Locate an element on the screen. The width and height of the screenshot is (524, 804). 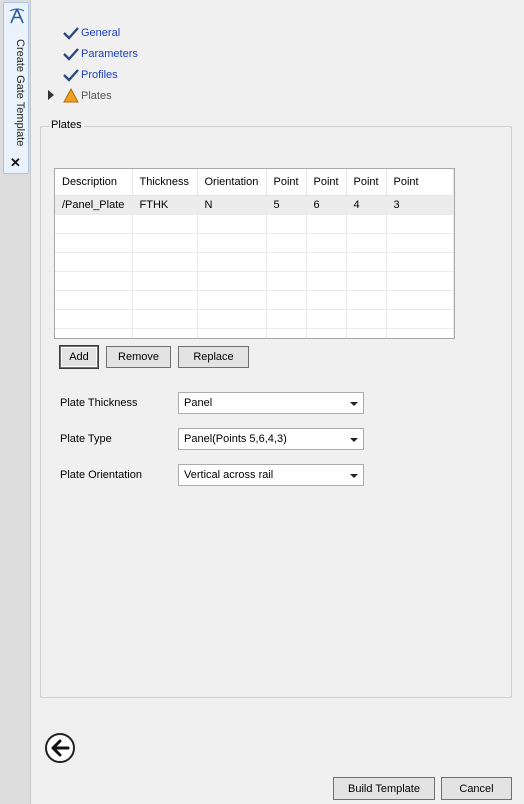
plate-type-dropdown: Panel(Points 5,6,4,3) is located at coordinates (271, 439).